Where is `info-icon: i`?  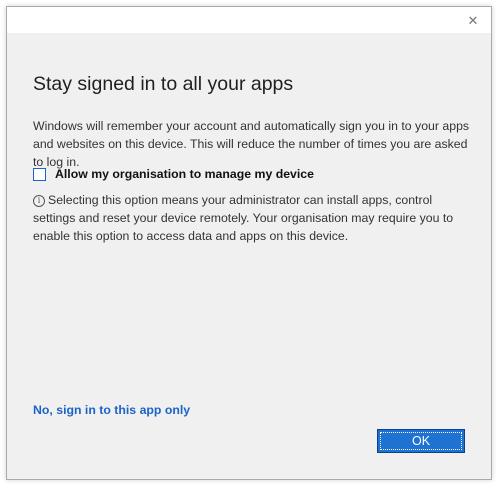
info-icon: i is located at coordinates (39, 201).